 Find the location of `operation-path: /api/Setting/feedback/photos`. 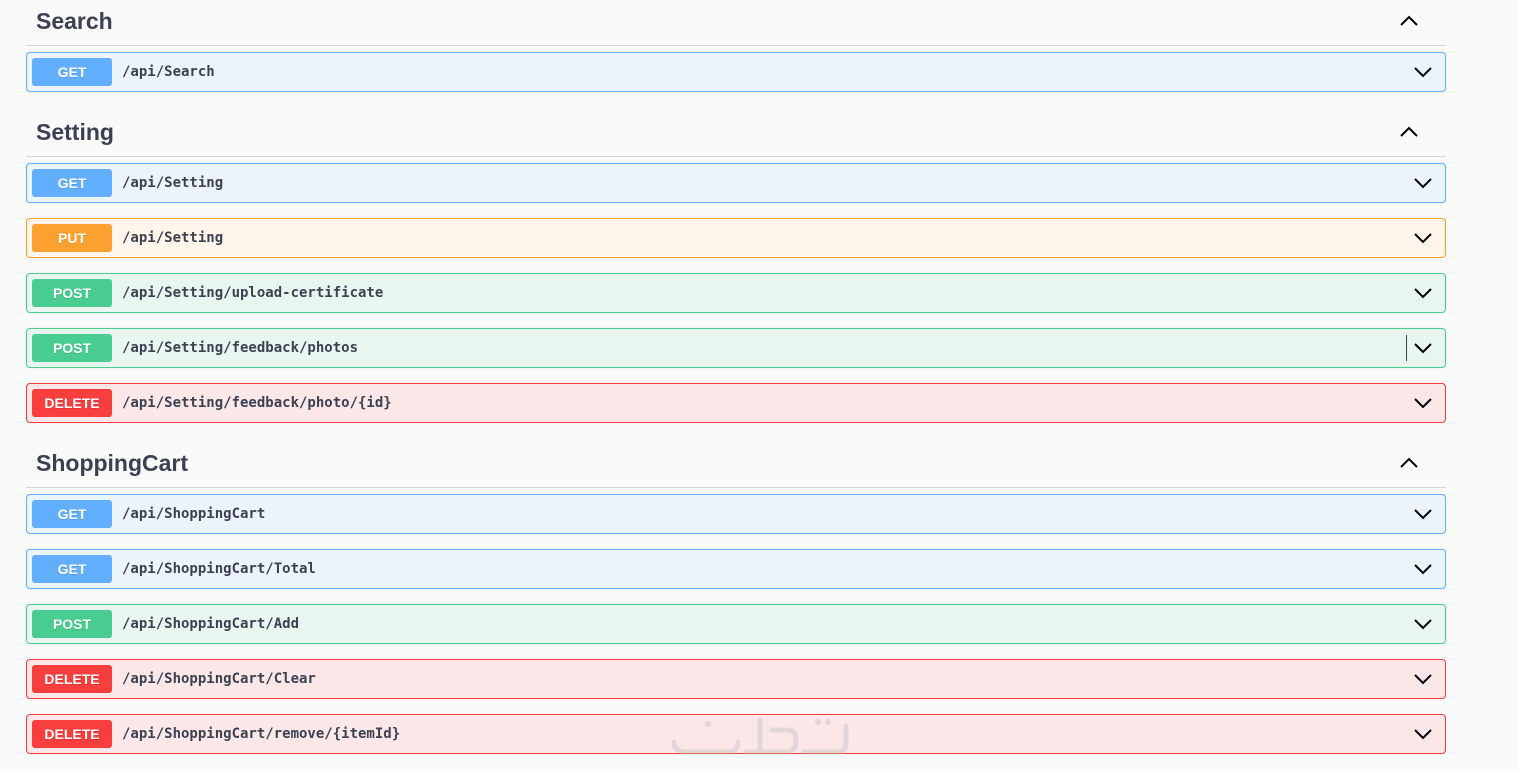

operation-path: /api/Setting/feedback/photos is located at coordinates (240, 348).